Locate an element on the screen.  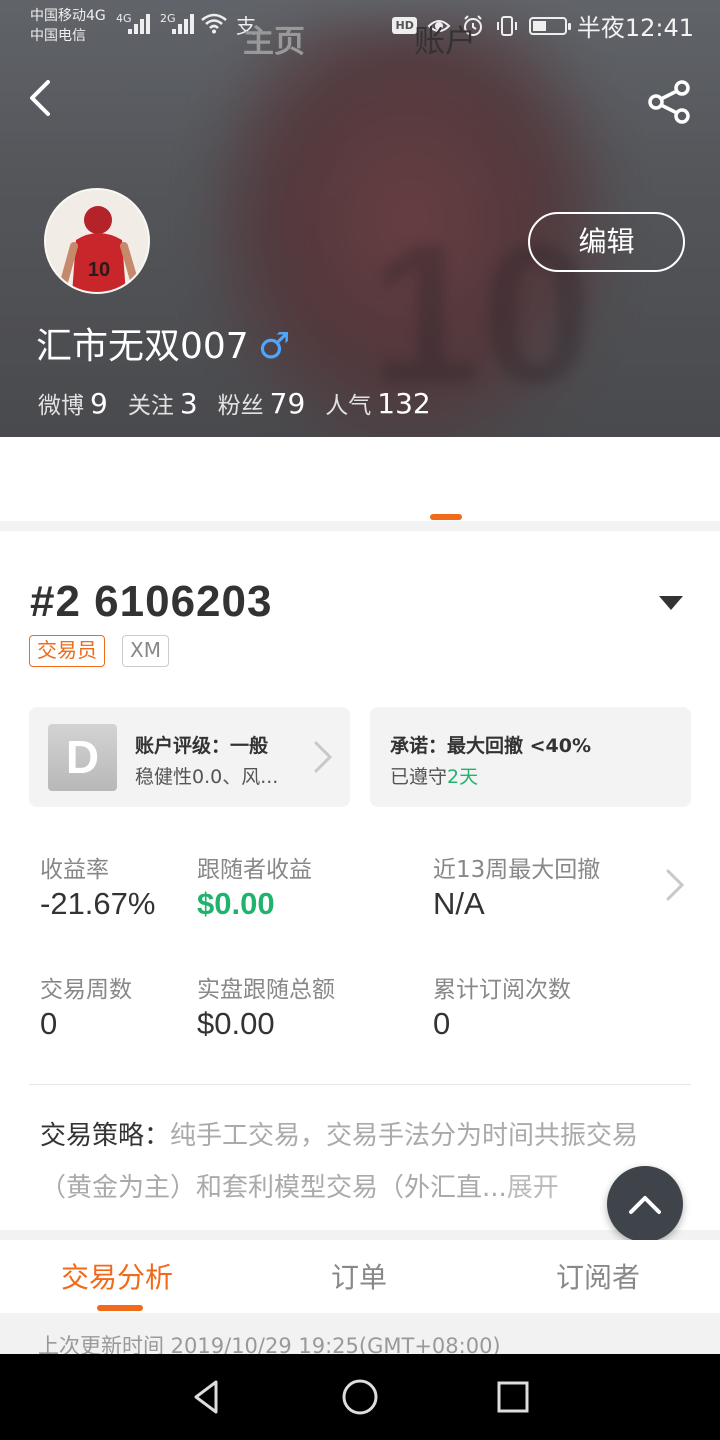
metric-value-max-drawdown: N/A is located at coordinates (459, 903).